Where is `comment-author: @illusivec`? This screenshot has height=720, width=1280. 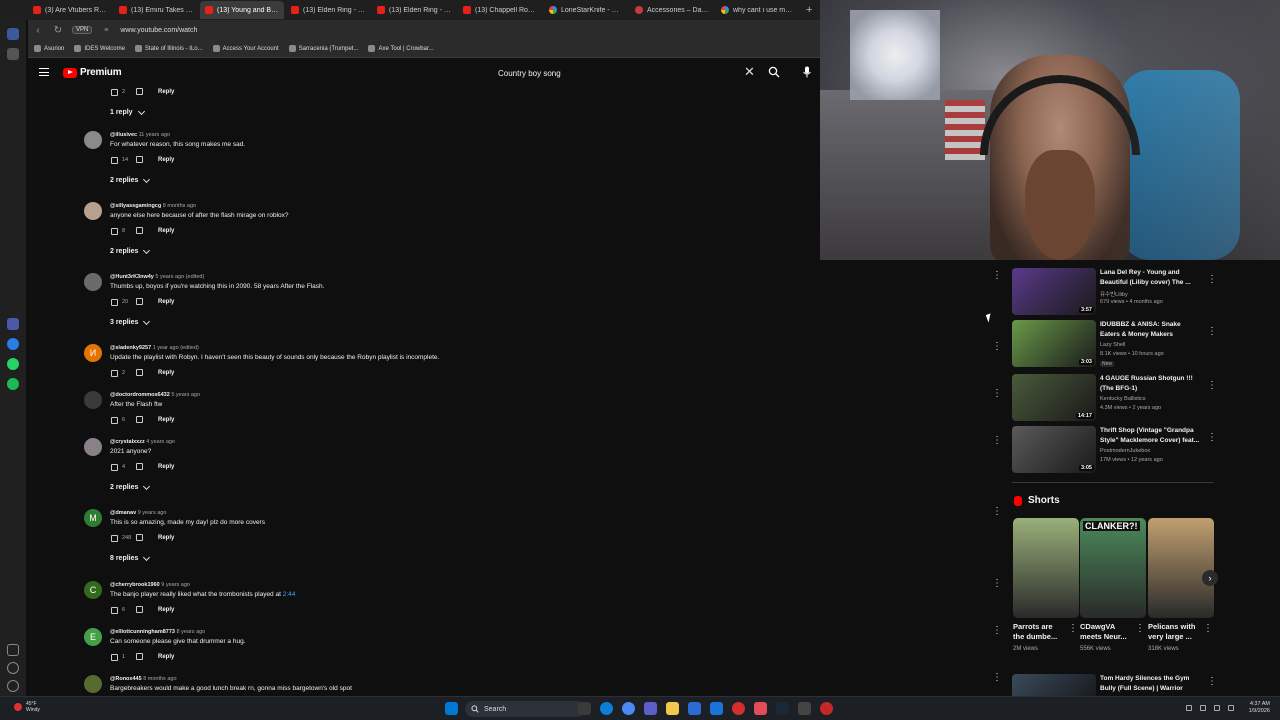
comment-author: @illusivec is located at coordinates (123, 135).